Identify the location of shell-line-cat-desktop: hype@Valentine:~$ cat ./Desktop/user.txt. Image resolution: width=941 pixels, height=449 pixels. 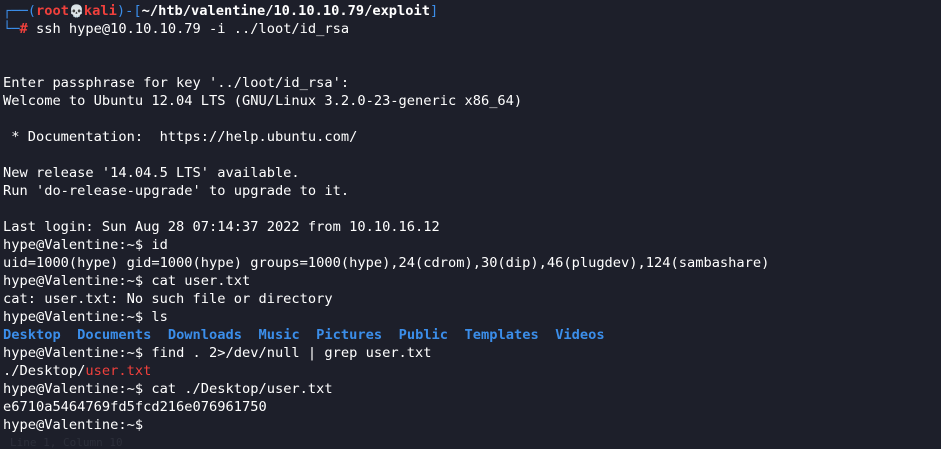
(472, 389).